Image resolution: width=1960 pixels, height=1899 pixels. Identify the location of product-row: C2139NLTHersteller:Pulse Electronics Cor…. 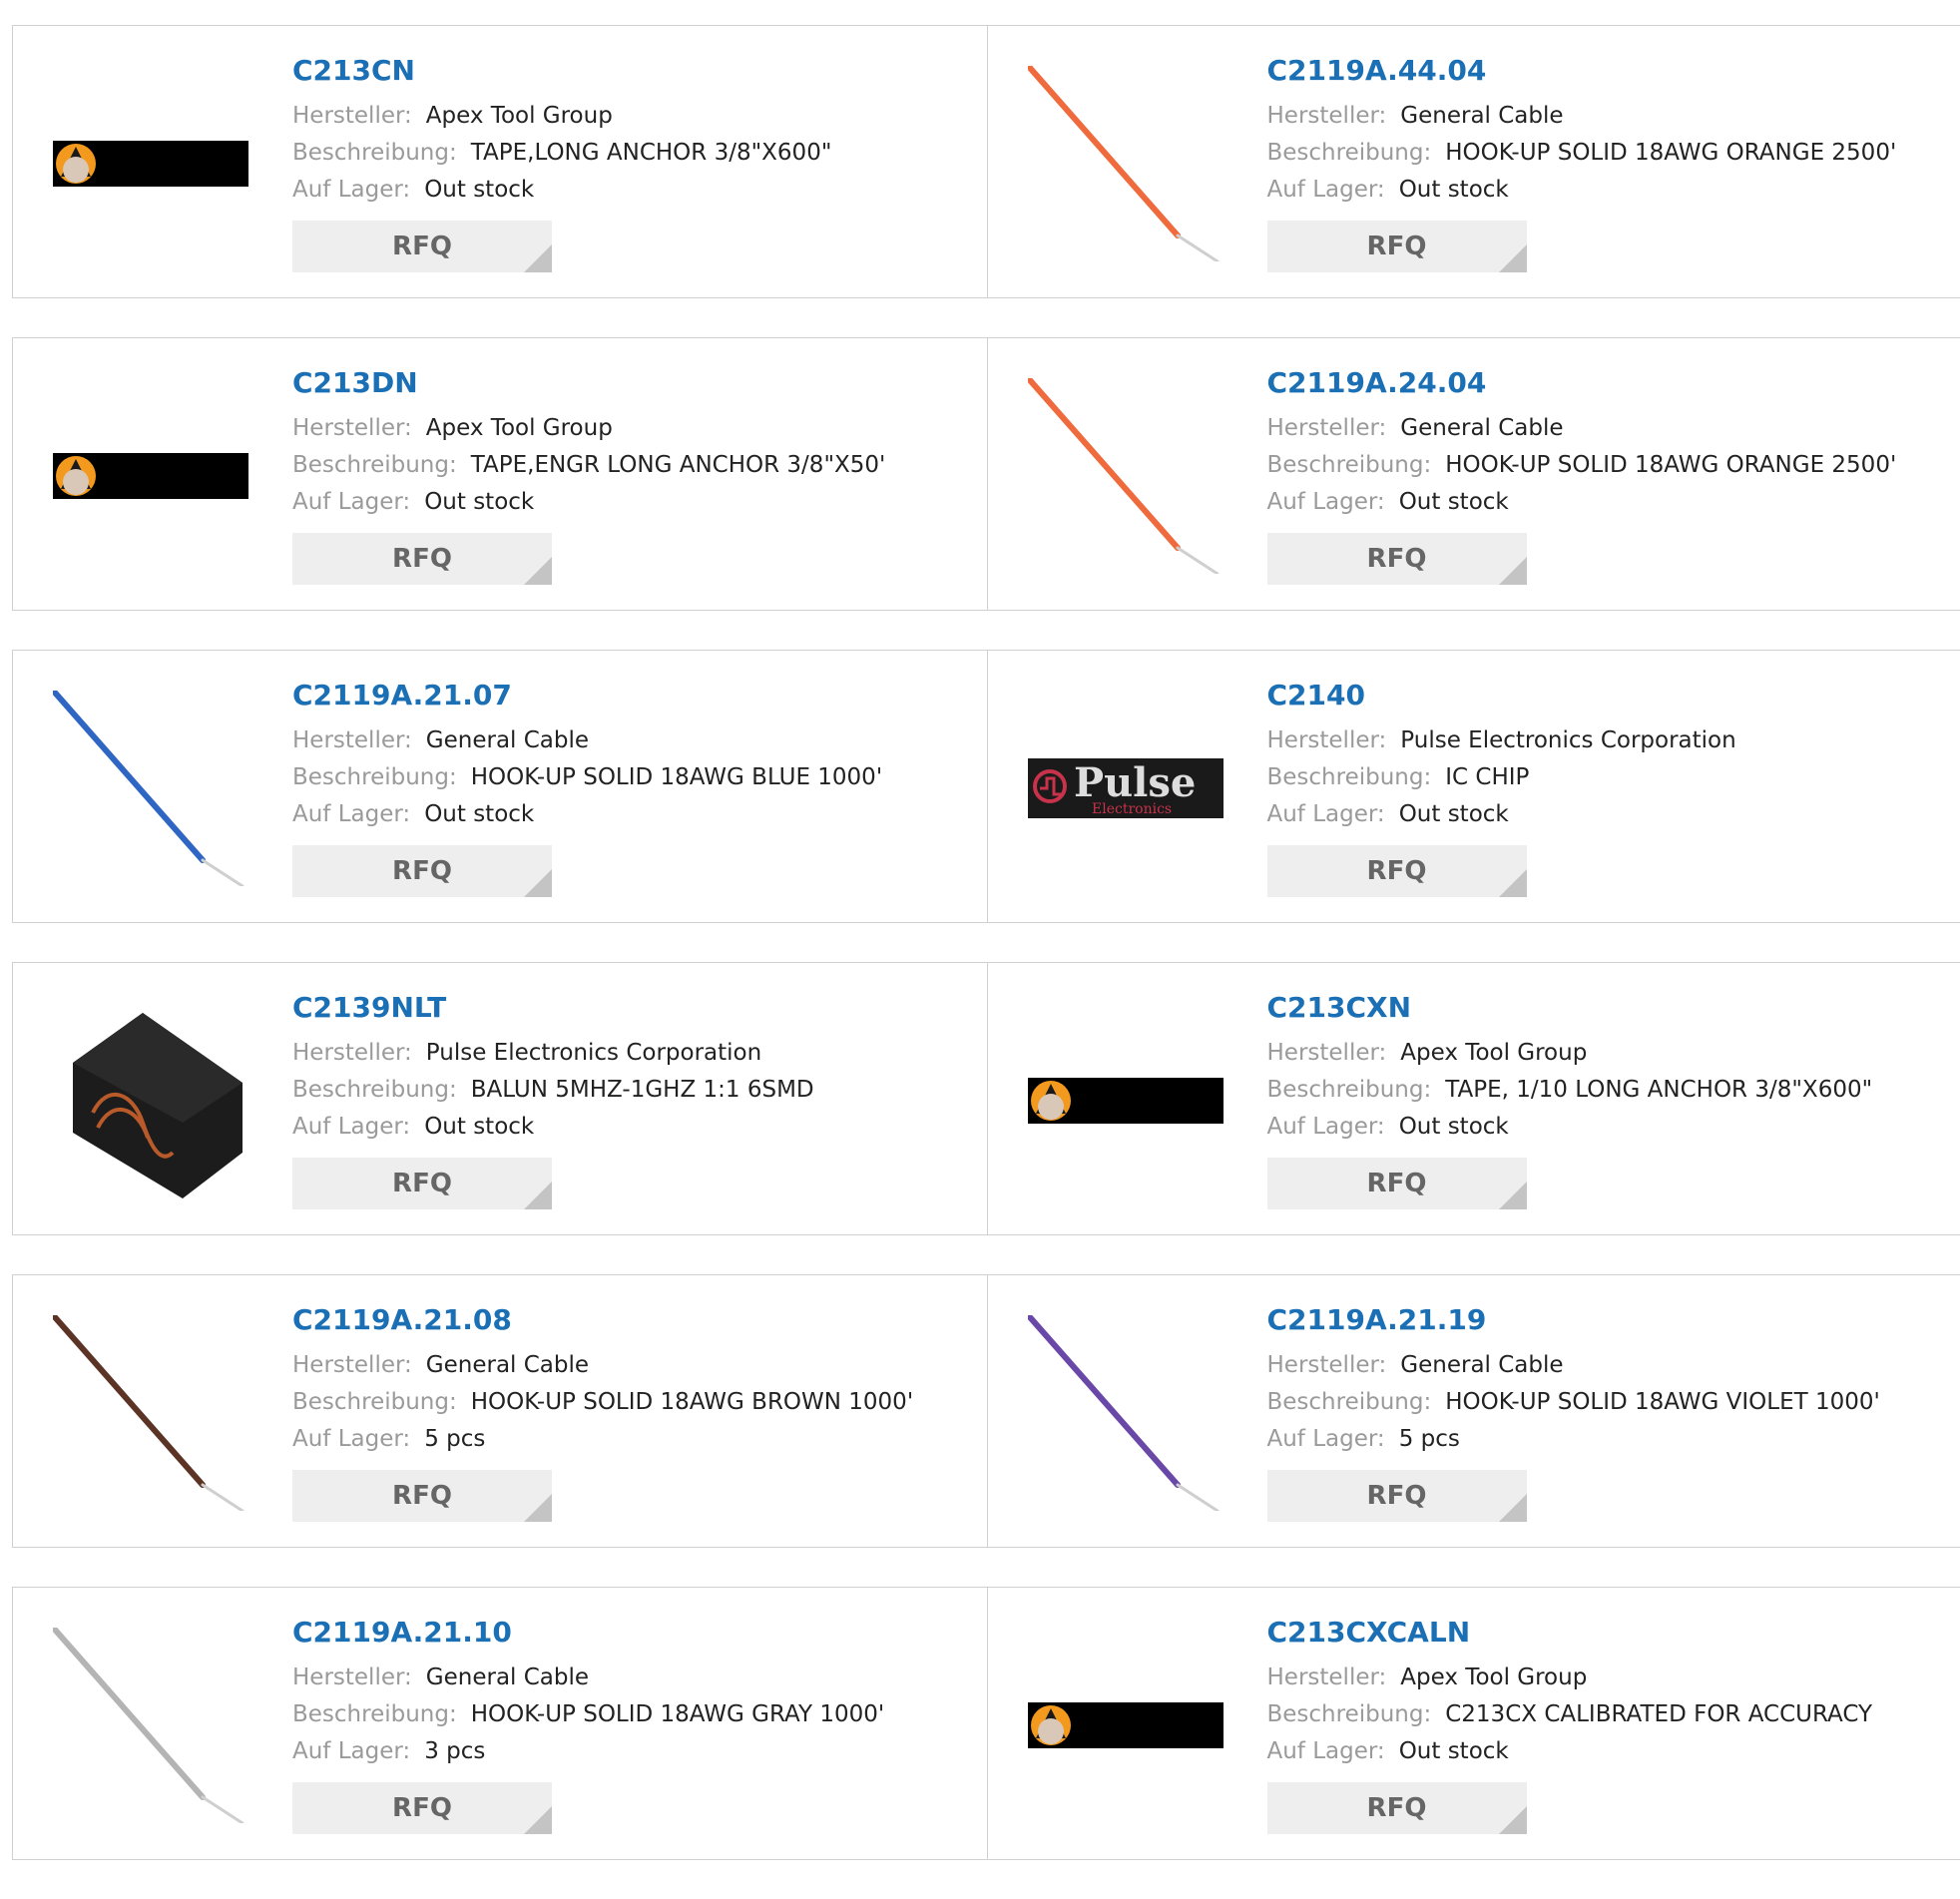
(986, 1098).